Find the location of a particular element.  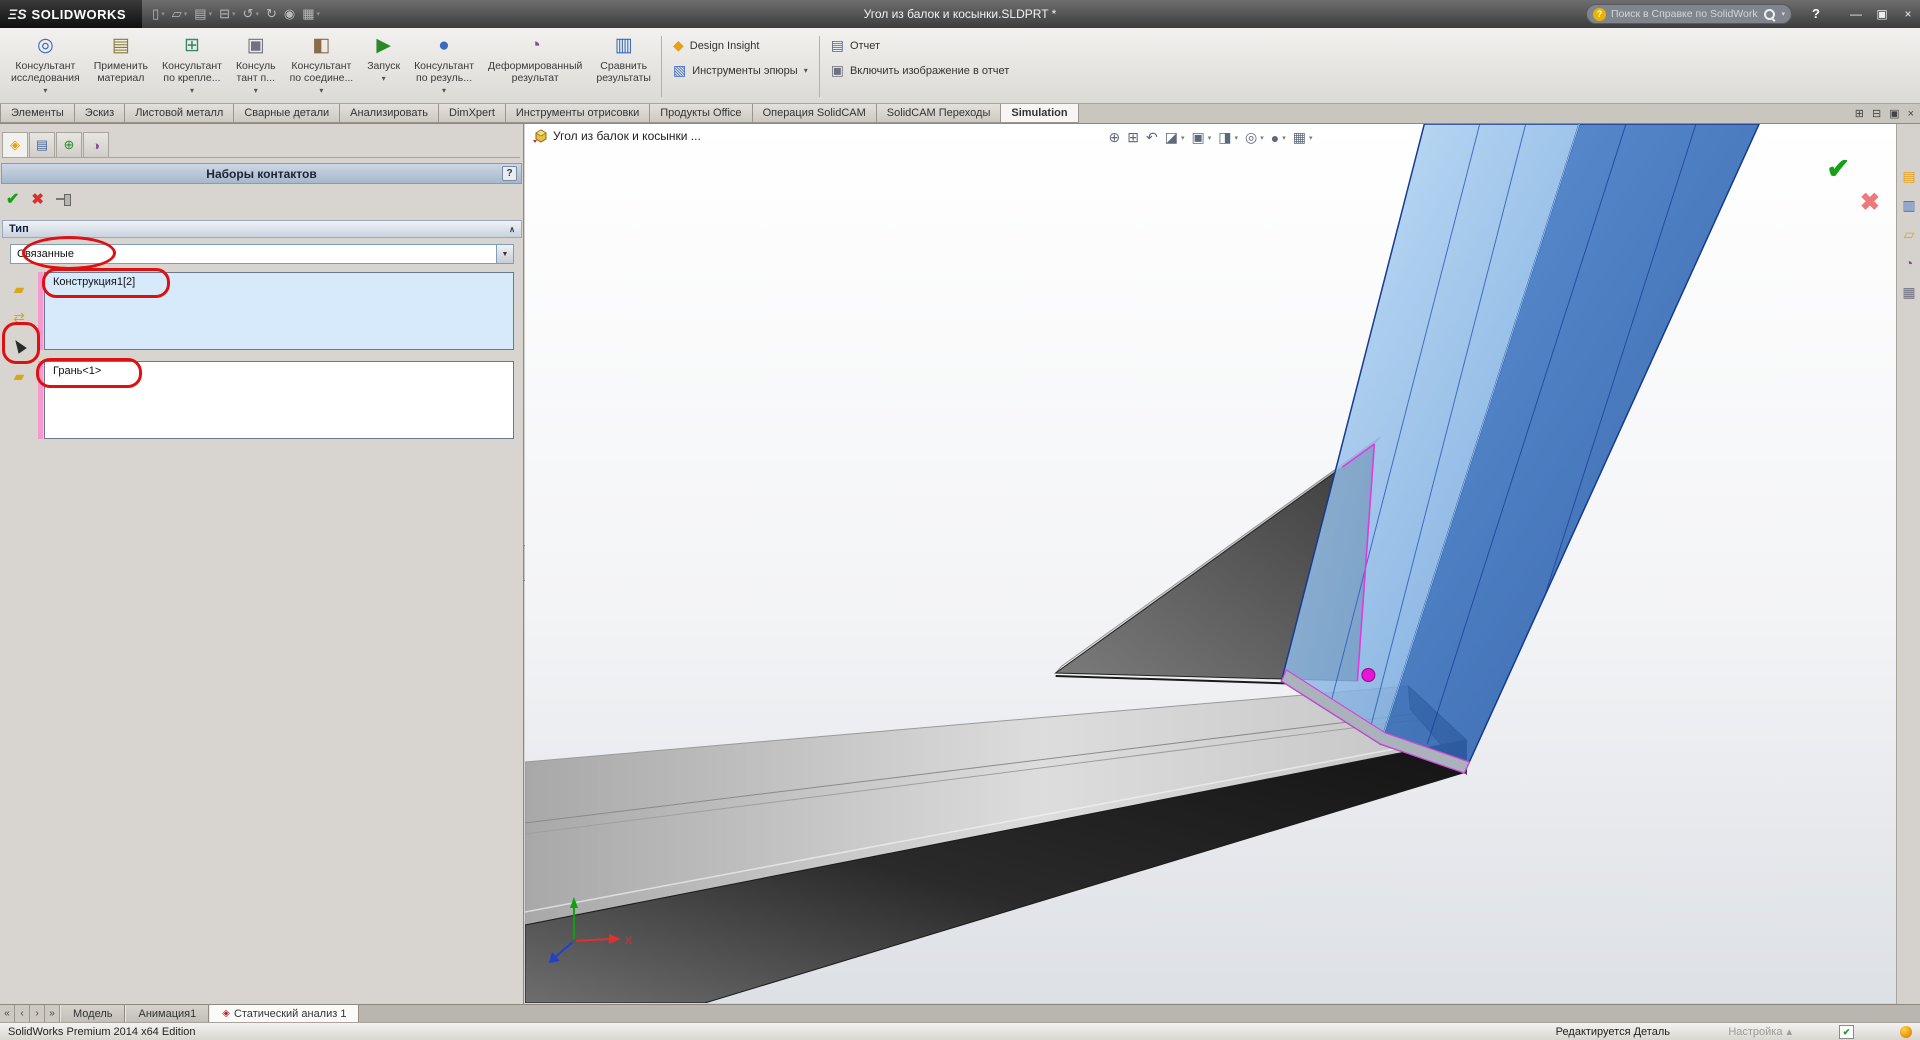

prev-tab-button: ‹ is located at coordinates (22, 1013).